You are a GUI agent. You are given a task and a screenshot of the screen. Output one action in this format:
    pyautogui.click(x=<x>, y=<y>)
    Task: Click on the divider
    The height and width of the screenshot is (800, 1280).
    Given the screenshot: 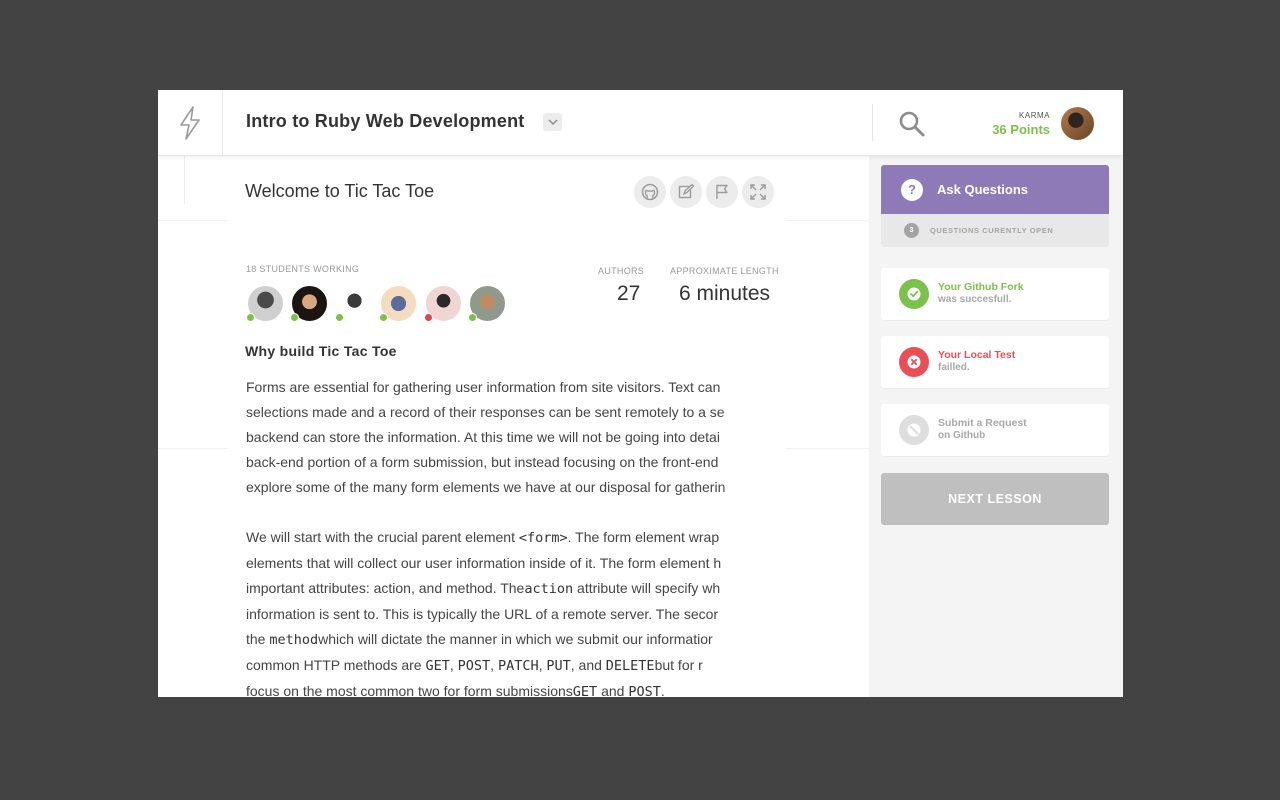 What is the action you would take?
    pyautogui.click(x=184, y=180)
    